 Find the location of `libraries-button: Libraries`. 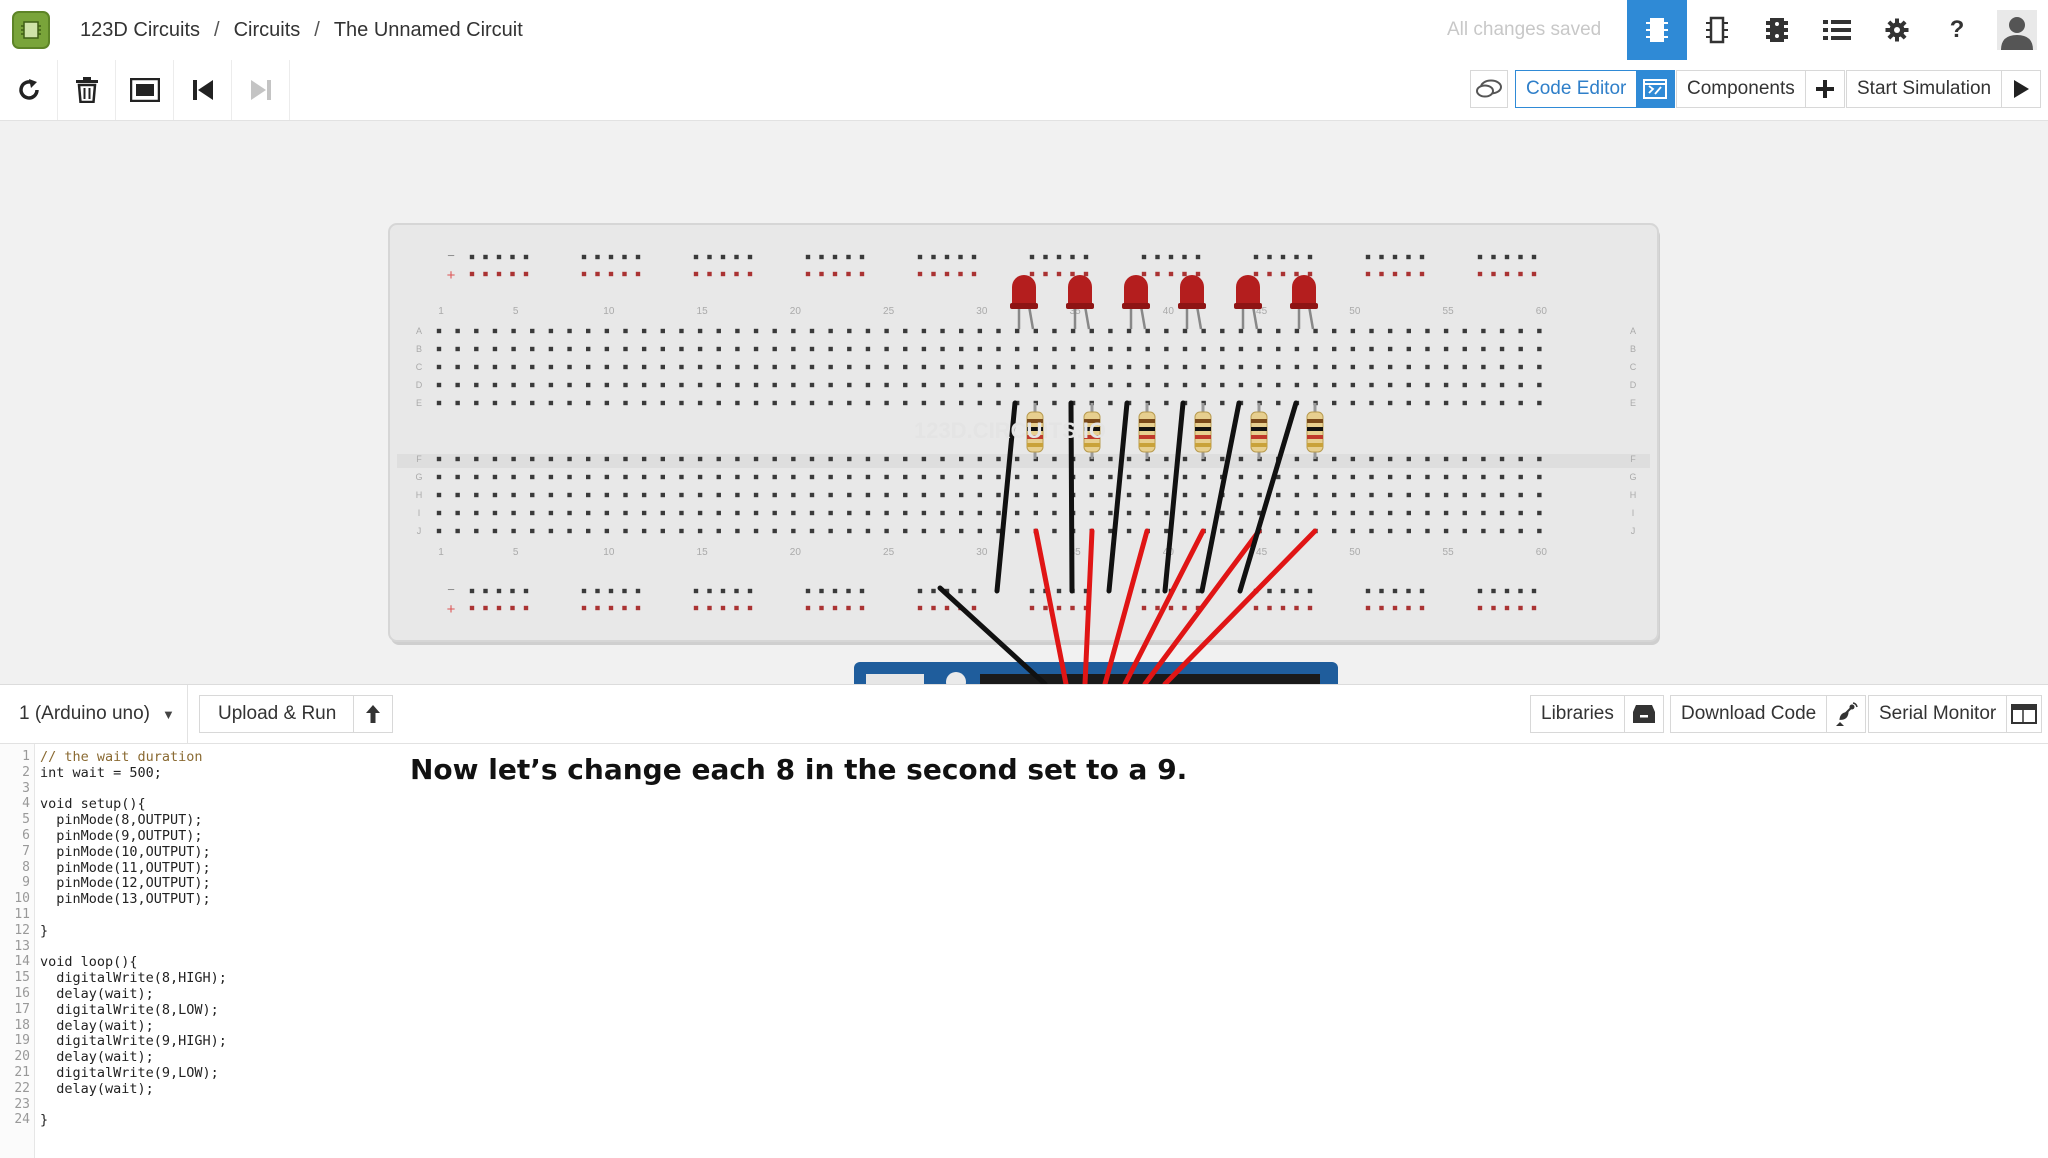

libraries-button: Libraries is located at coordinates (1597, 714).